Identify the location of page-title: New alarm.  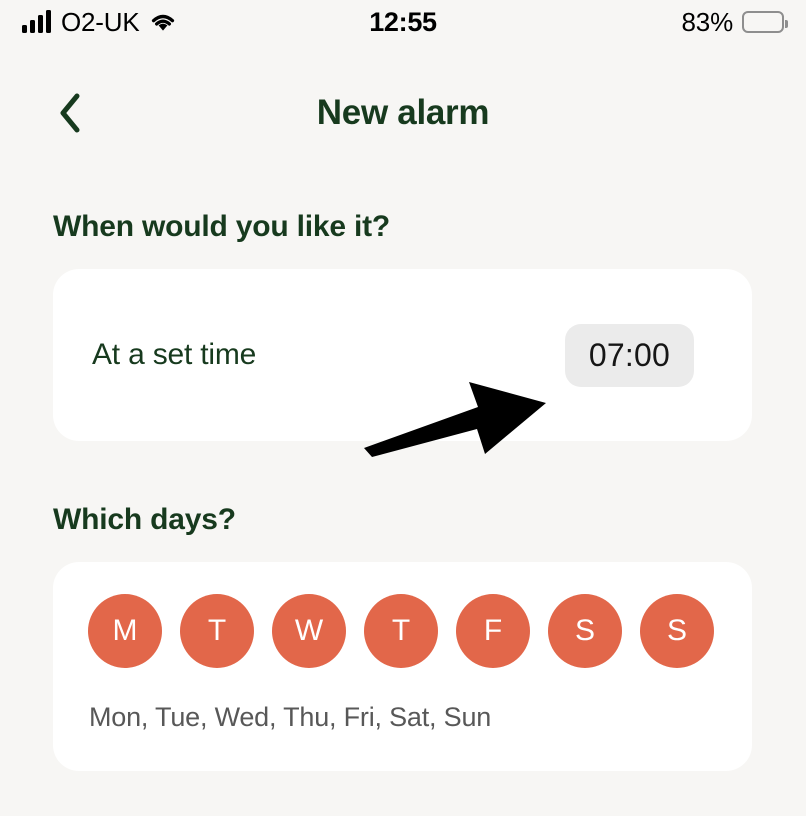
(403, 112).